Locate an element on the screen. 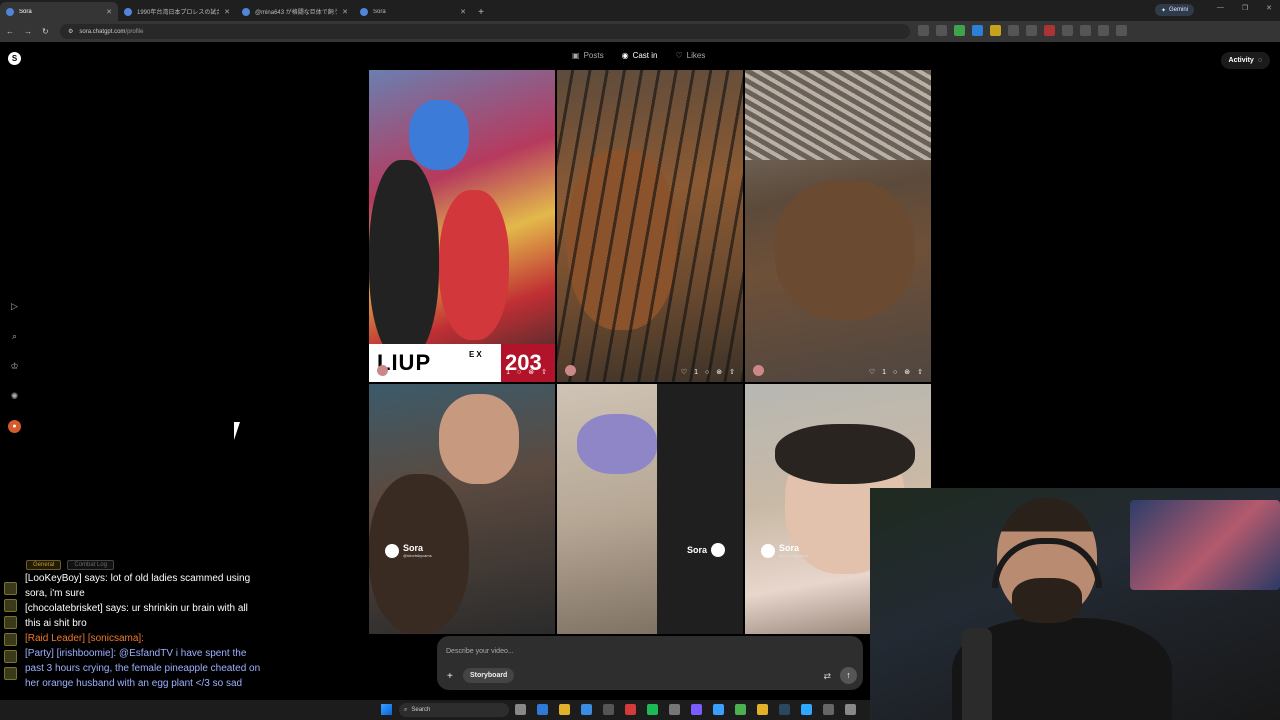  minimize-icon: — is located at coordinates (1220, 8).